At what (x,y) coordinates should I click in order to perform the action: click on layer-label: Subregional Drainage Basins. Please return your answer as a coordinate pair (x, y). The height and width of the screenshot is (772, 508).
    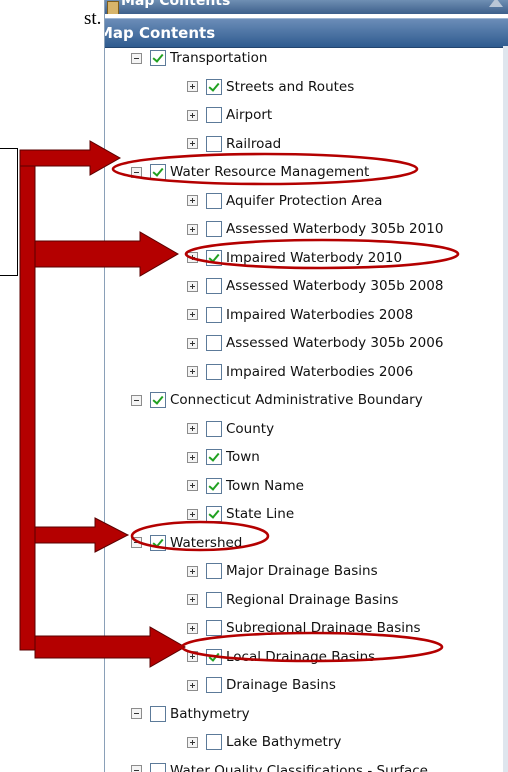
    Looking at the image, I should click on (323, 628).